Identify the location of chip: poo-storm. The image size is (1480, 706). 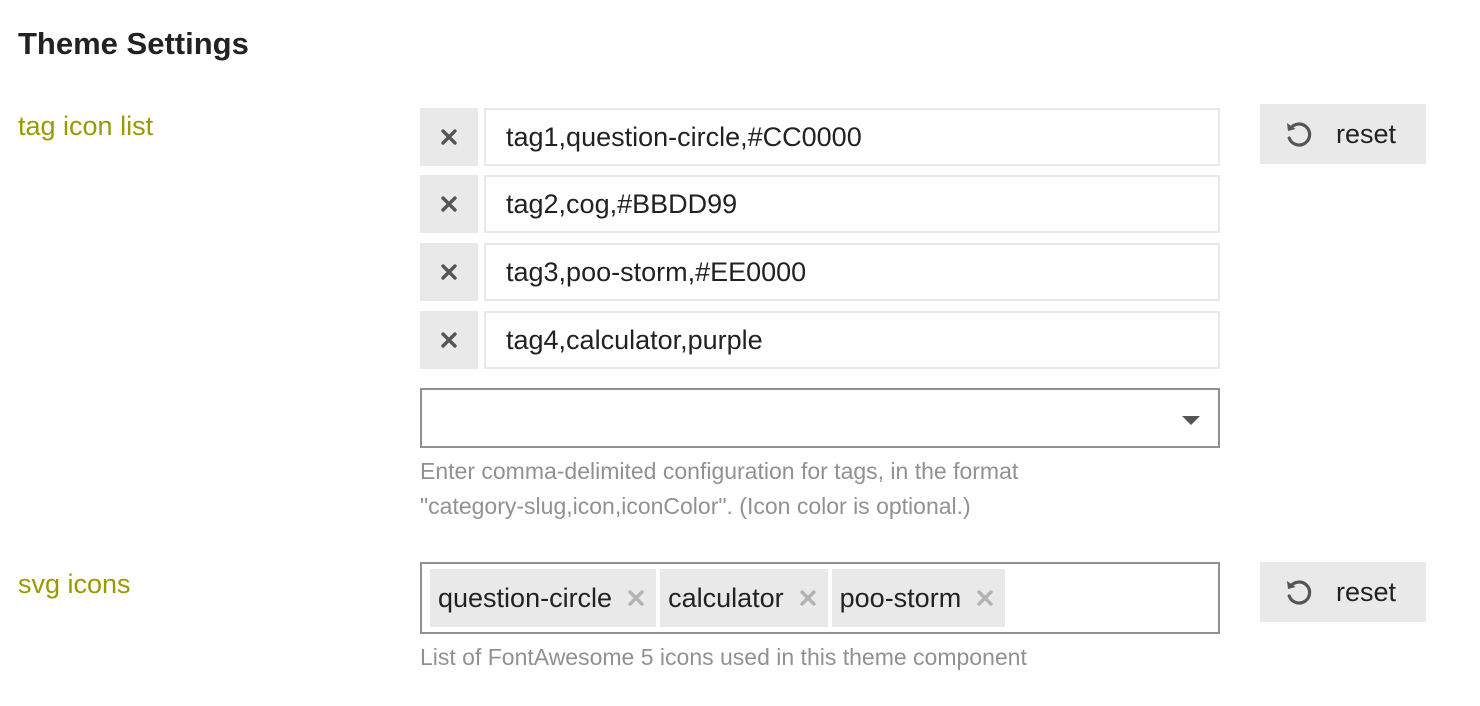
(918, 598).